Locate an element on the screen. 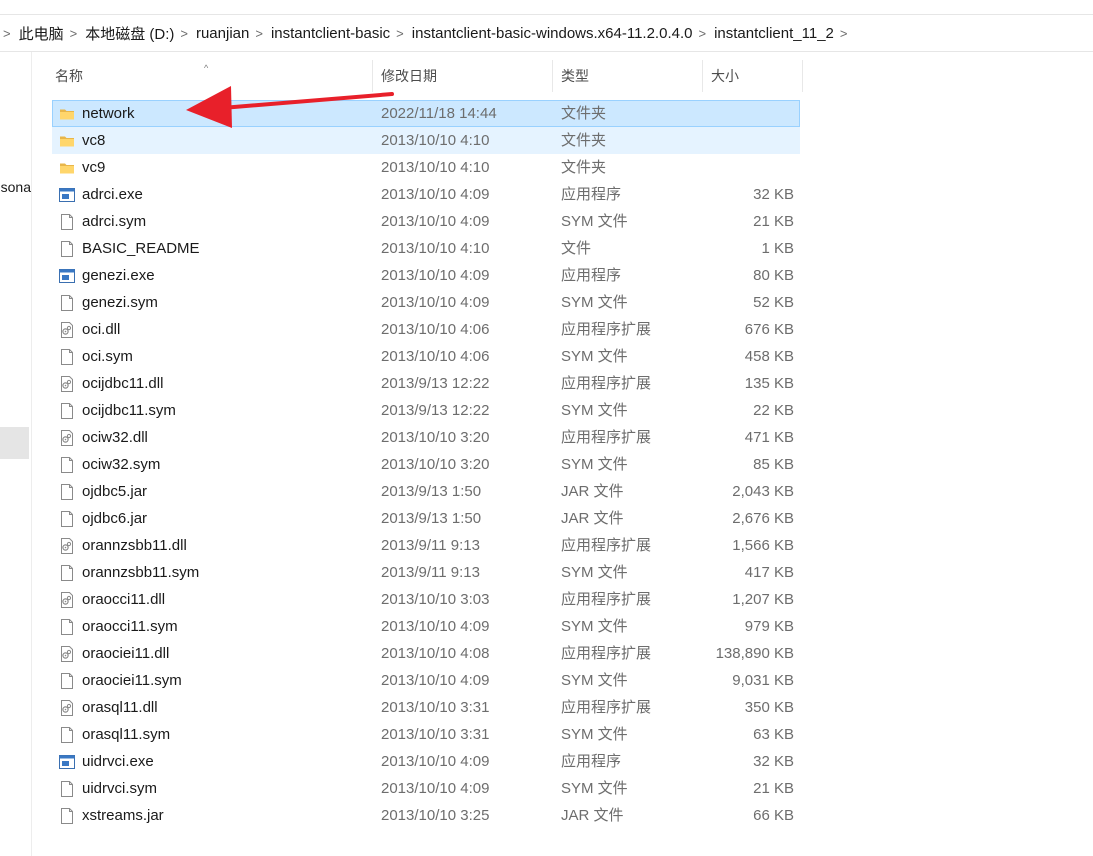  file-name: BASIC_README is located at coordinates (141, 248).